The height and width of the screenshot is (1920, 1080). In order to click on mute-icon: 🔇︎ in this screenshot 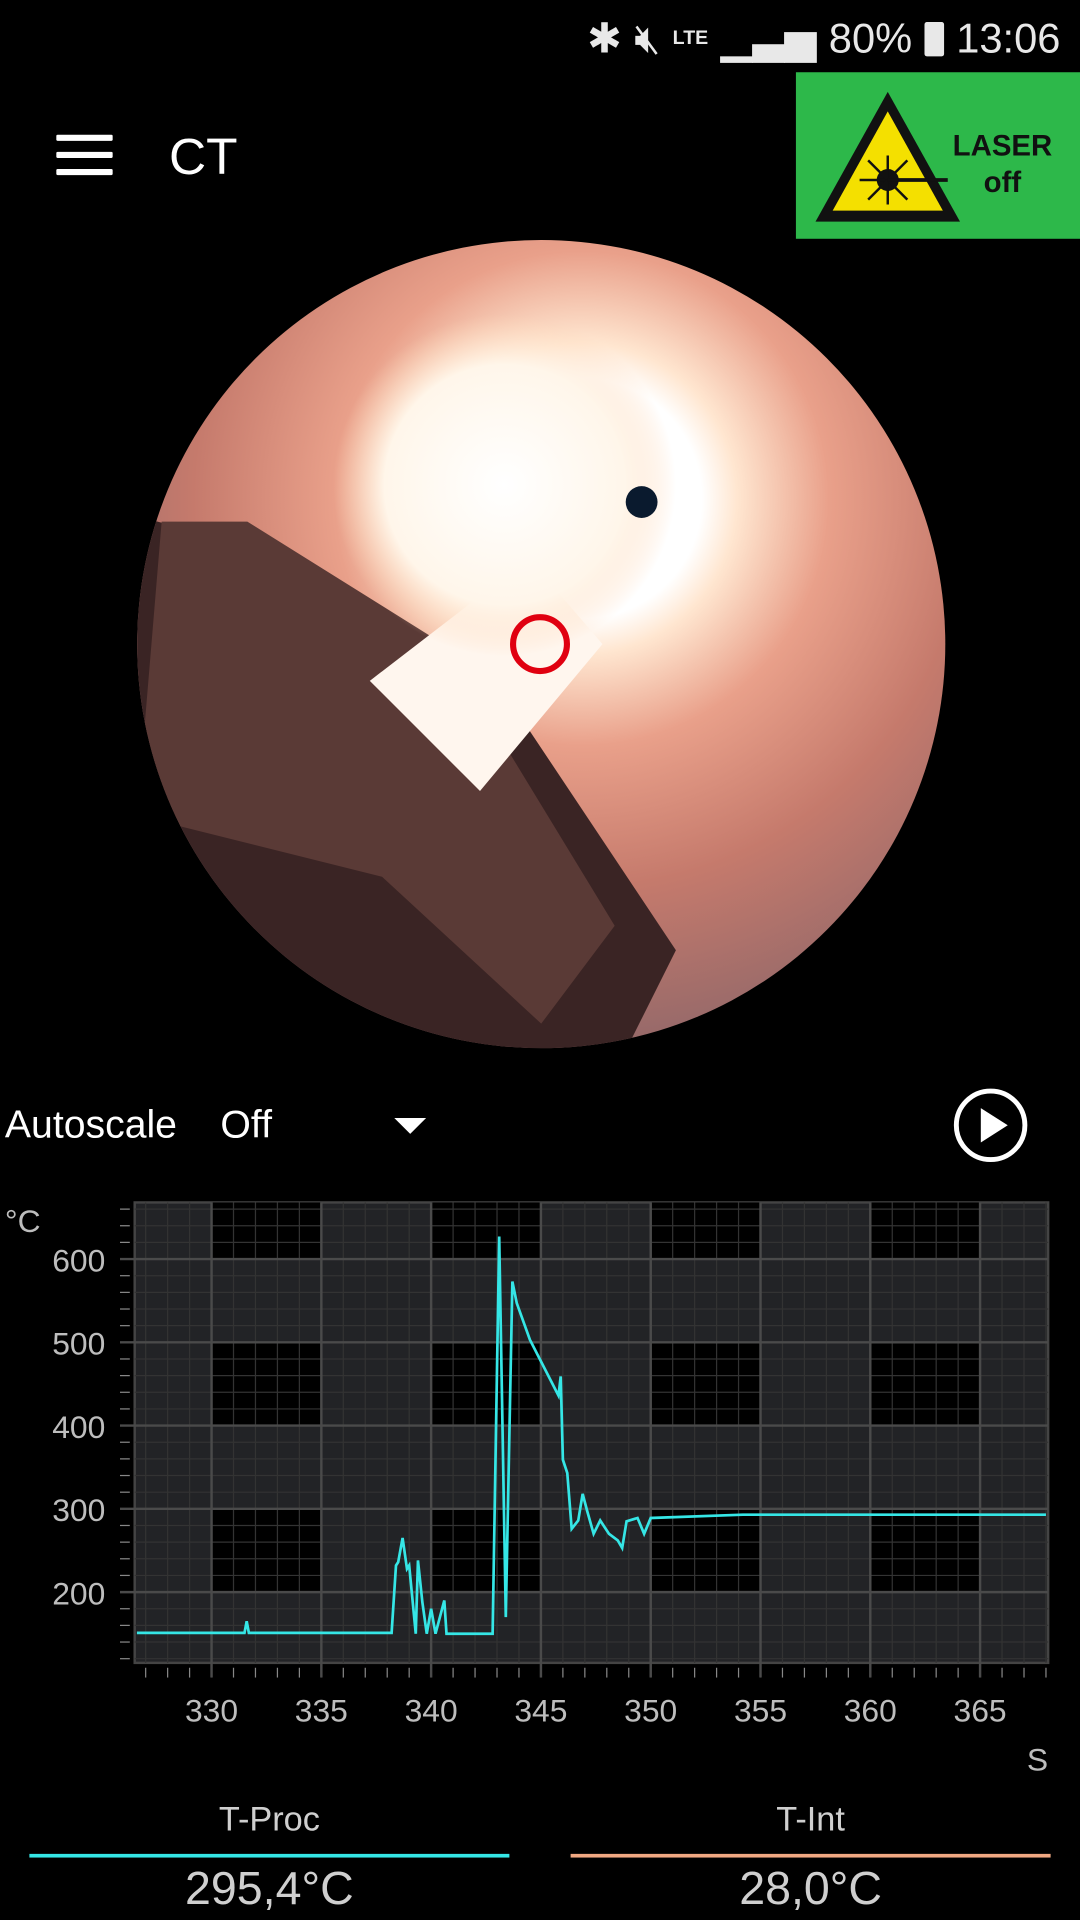, I will do `click(647, 38)`.